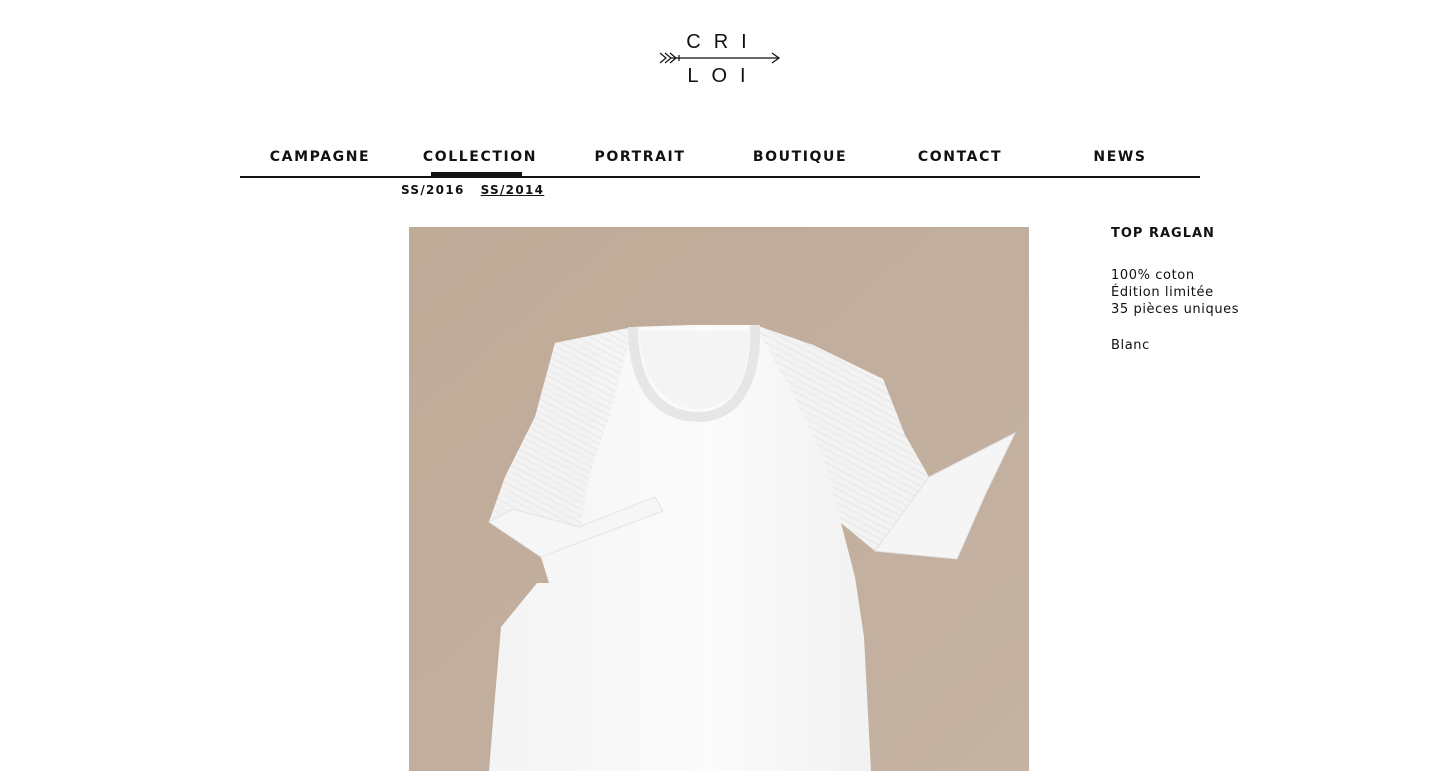 This screenshot has height=771, width=1440. What do you see at coordinates (723, 42) in the screenshot?
I see `logo-line-1: CRI` at bounding box center [723, 42].